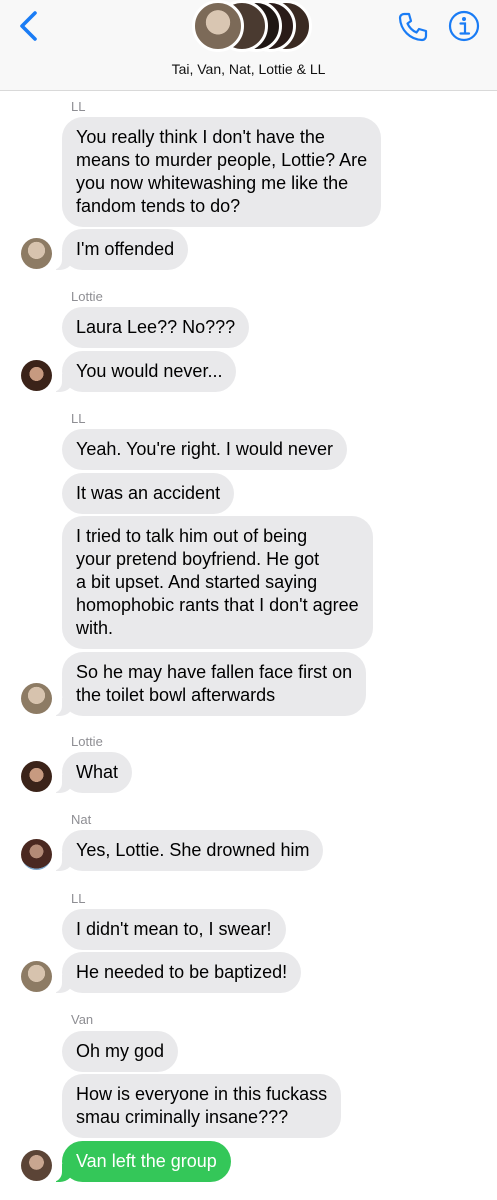  I want to click on message-bubble: Laura Lee?? No???, so click(156, 327).